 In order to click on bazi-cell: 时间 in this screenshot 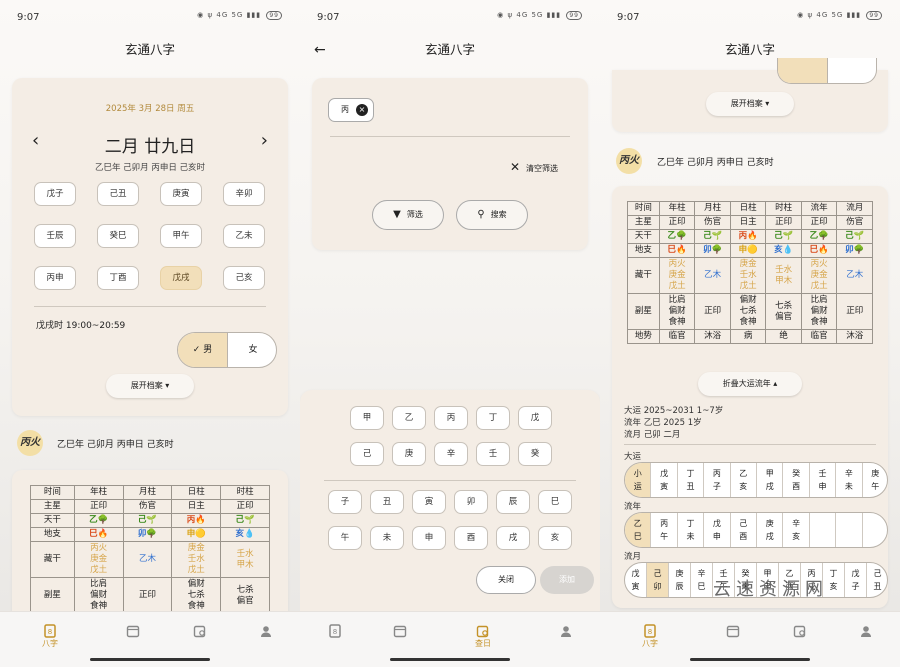, I will do `click(643, 208)`.